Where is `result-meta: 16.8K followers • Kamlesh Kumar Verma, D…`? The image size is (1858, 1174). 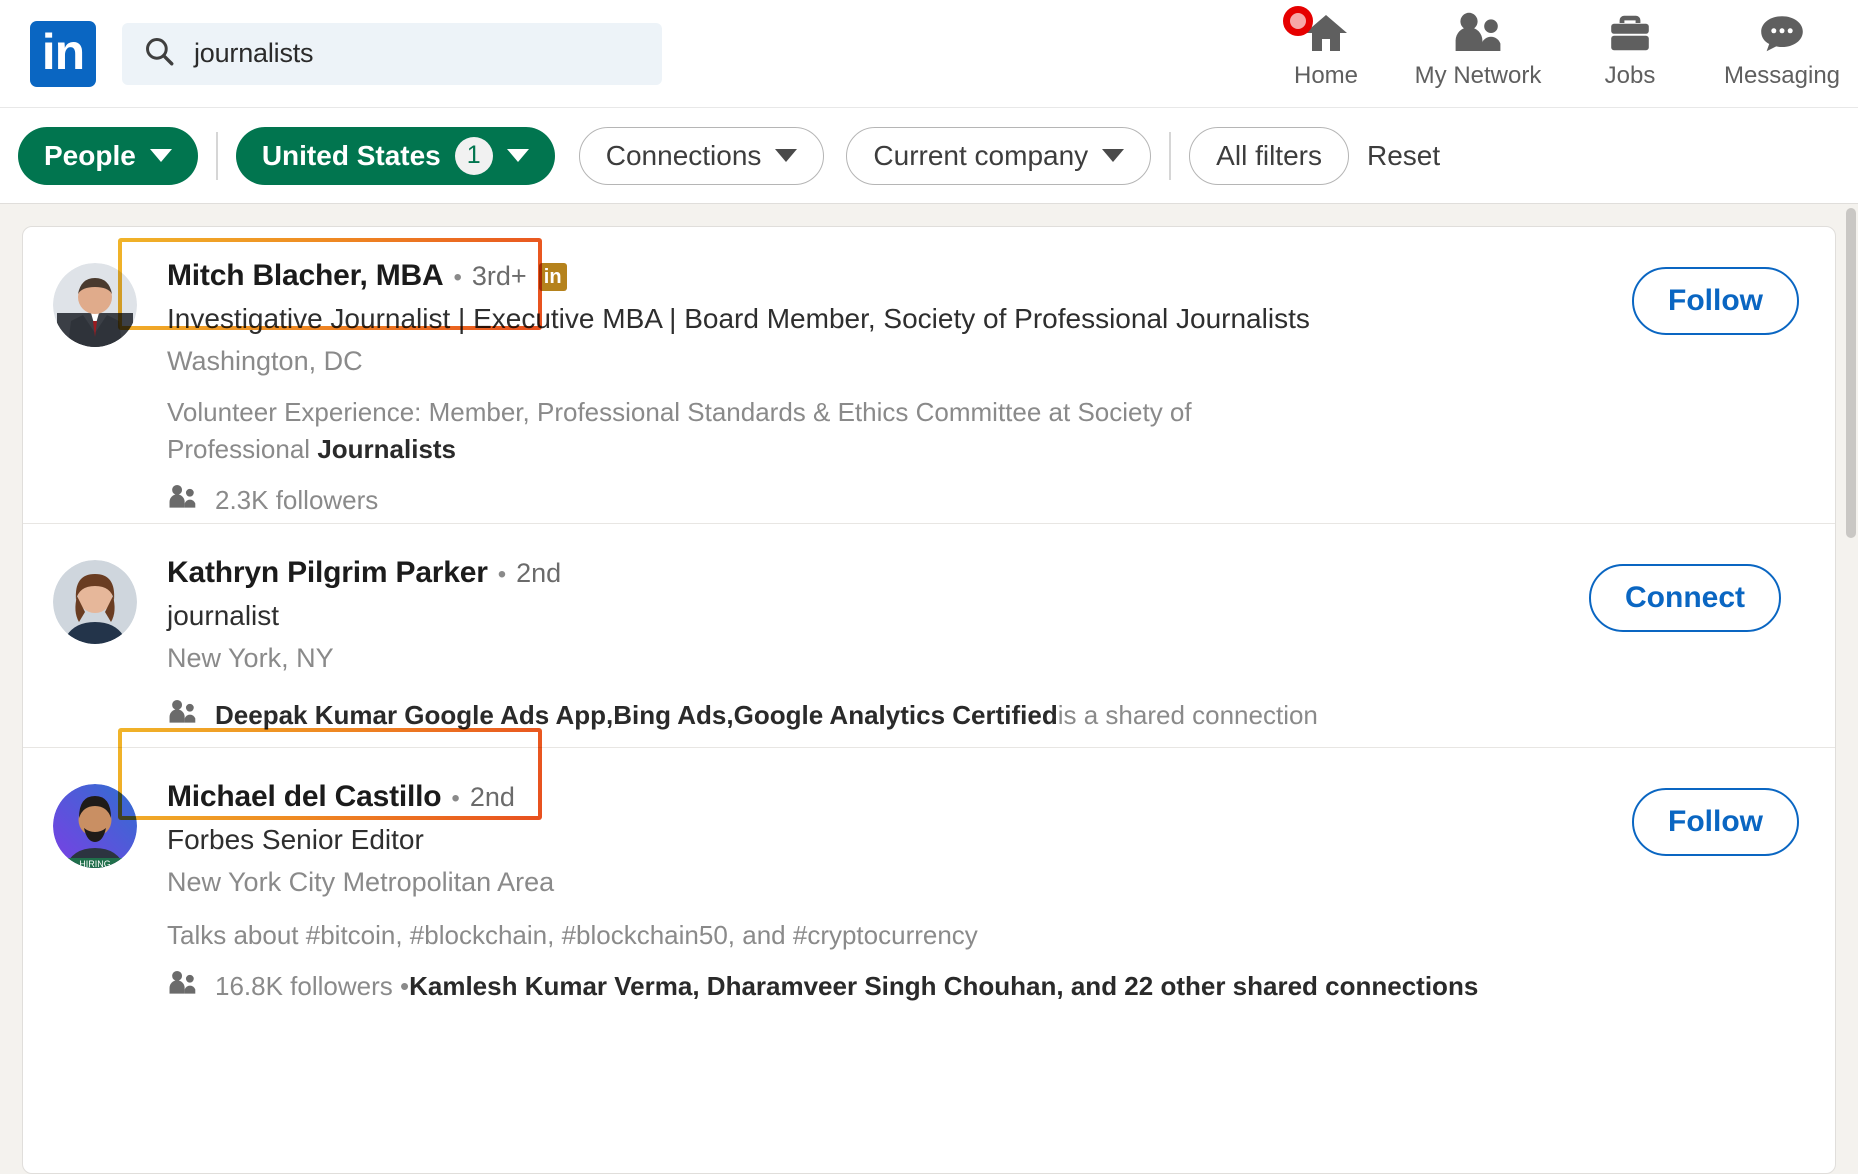 result-meta: 16.8K followers • Kamlesh Kumar Verma, D… is located at coordinates (983, 986).